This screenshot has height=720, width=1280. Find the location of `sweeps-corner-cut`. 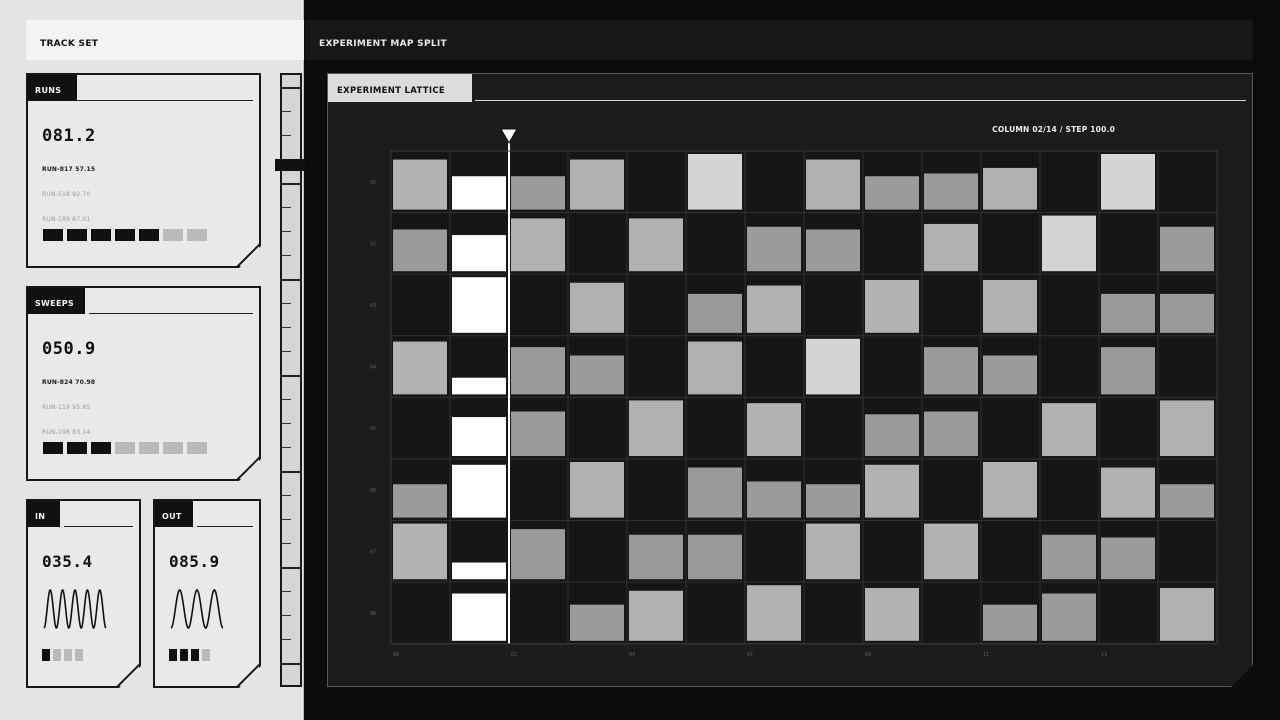

sweeps-corner-cut is located at coordinates (243, 463).